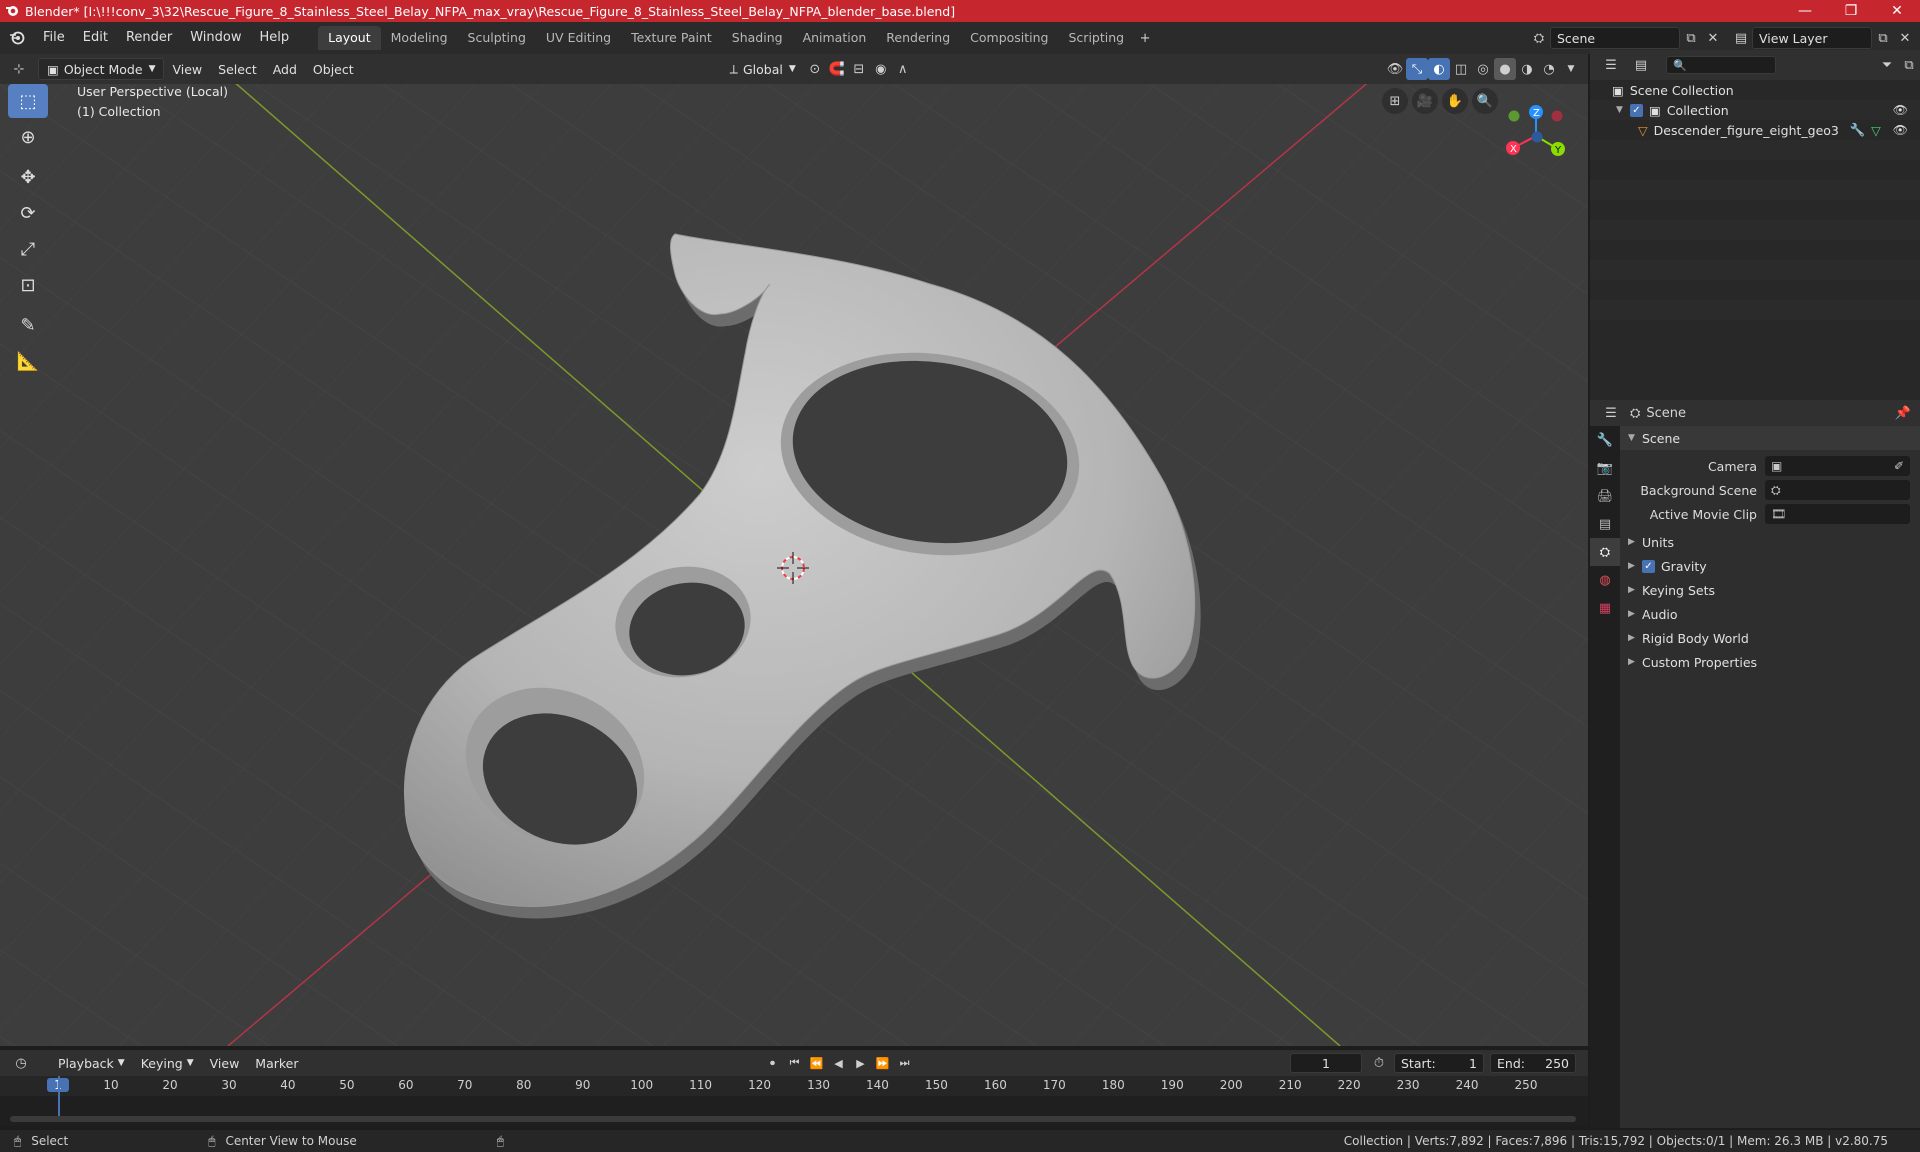 The image size is (1920, 1152). I want to click on world-tab-icon: ◍, so click(1605, 580).